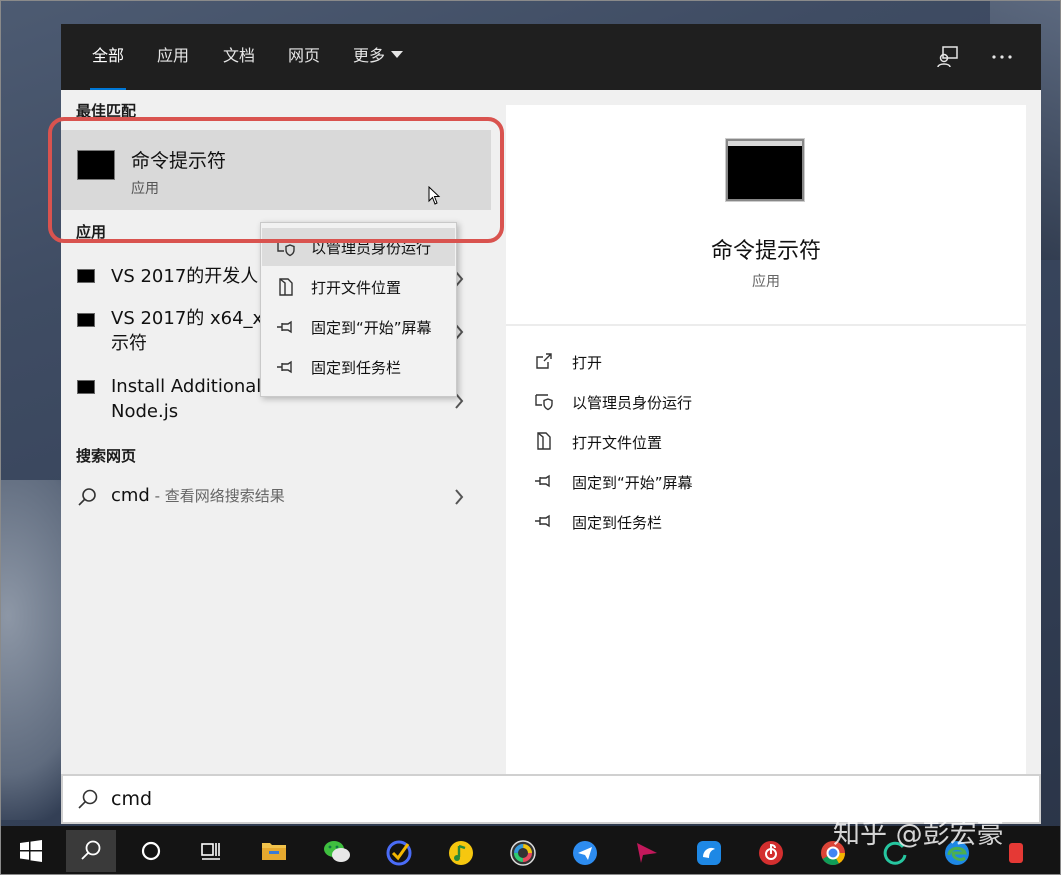 The image size is (1061, 875). What do you see at coordinates (434, 195) in the screenshot?
I see `mouse-cursor-icon` at bounding box center [434, 195].